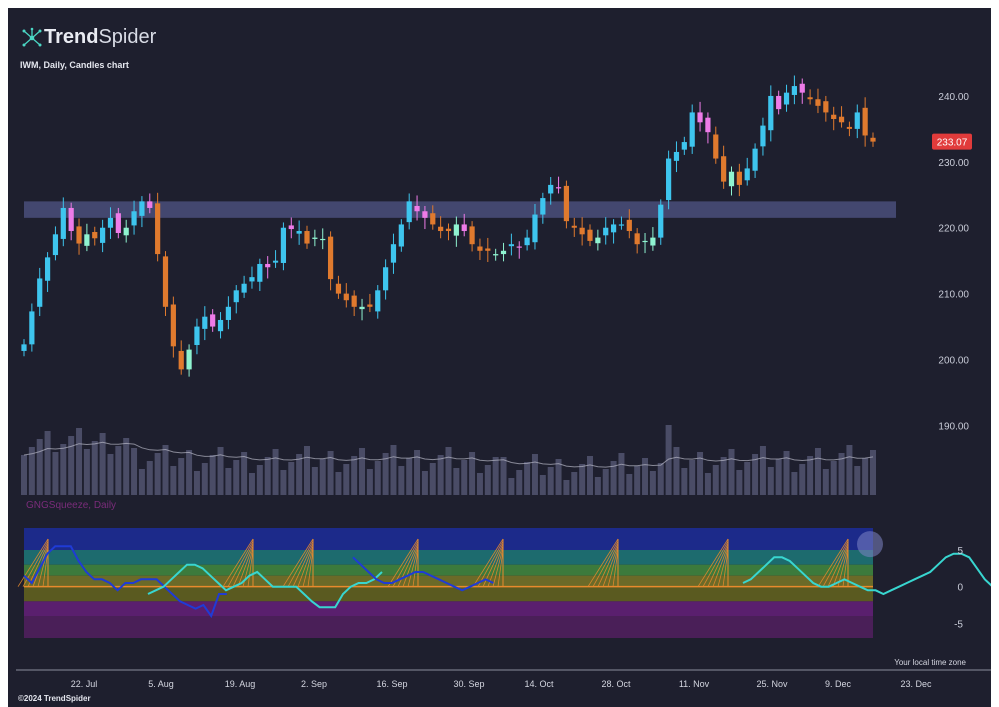 This screenshot has height=707, width=999. I want to click on resistance-zone, so click(460, 209).